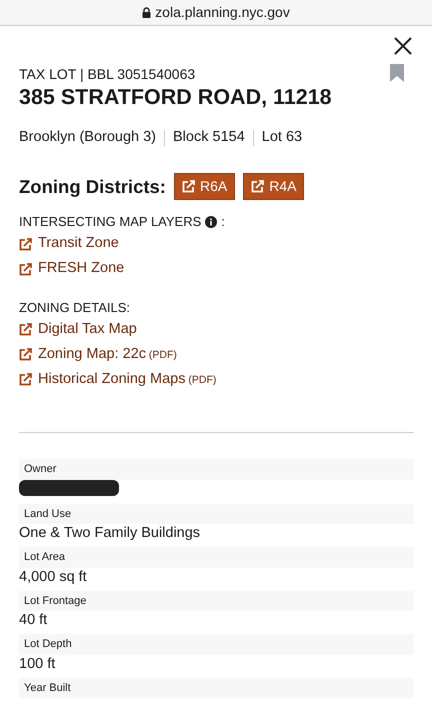  What do you see at coordinates (273, 186) in the screenshot?
I see `zoning-district-link: R4A` at bounding box center [273, 186].